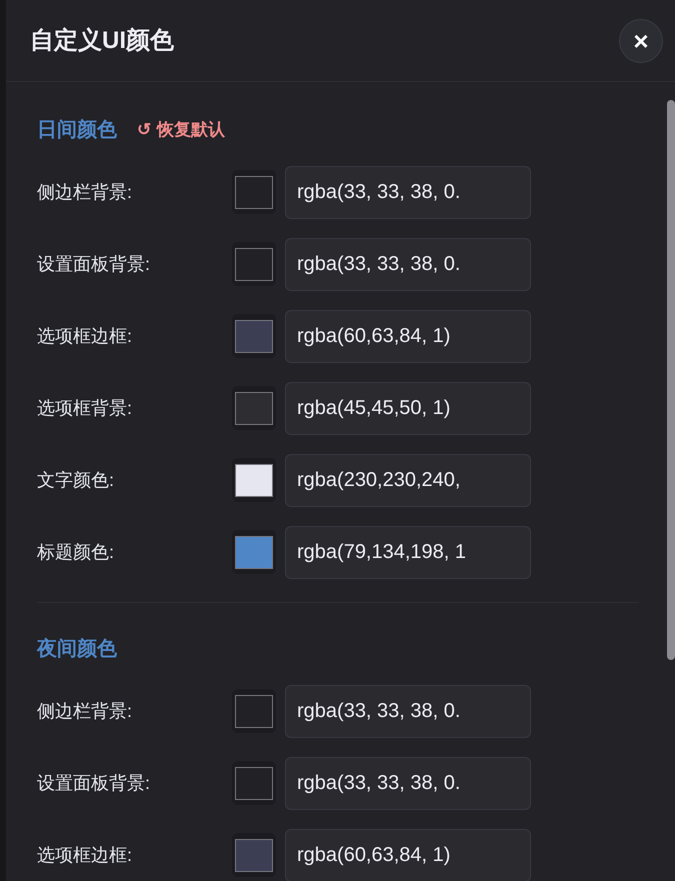 The height and width of the screenshot is (881, 675). I want to click on reset-default-button: ↺ 恢复默认, so click(181, 130).